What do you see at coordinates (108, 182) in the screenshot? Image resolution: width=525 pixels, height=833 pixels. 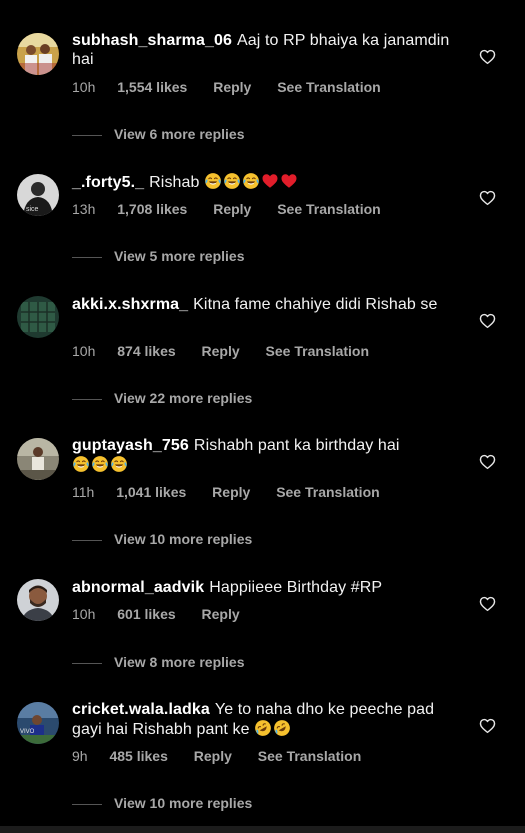 I see `comment-username: _.forty5._` at bounding box center [108, 182].